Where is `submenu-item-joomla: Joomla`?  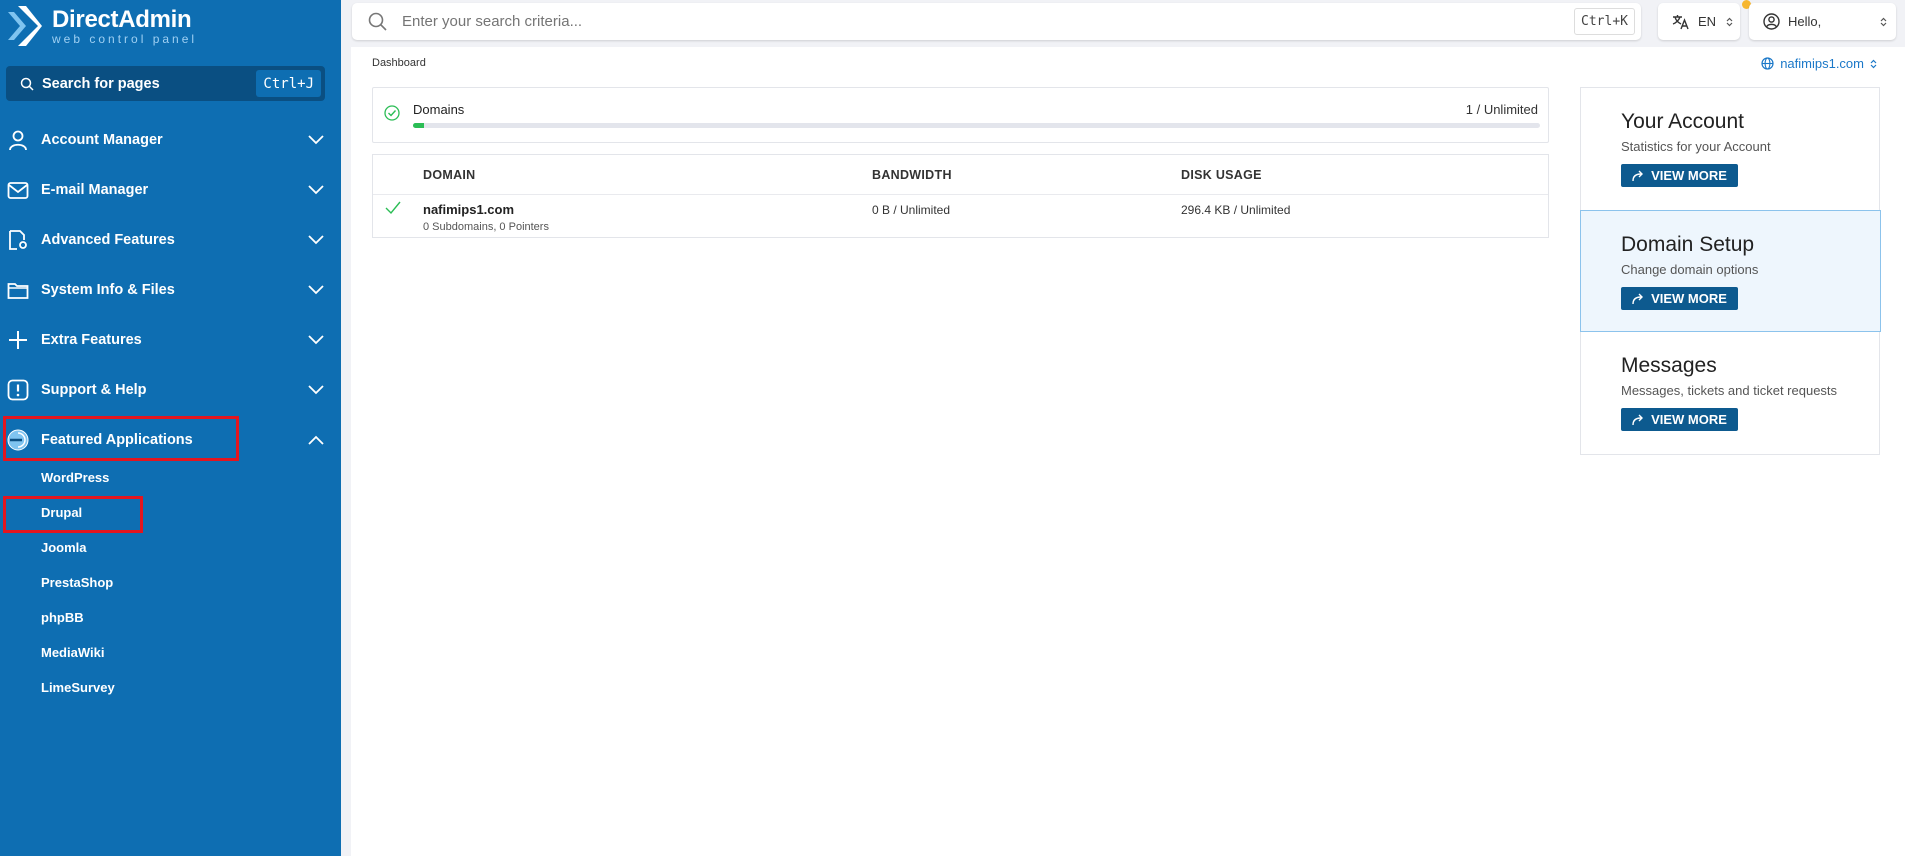
submenu-item-joomla: Joomla is located at coordinates (170, 547).